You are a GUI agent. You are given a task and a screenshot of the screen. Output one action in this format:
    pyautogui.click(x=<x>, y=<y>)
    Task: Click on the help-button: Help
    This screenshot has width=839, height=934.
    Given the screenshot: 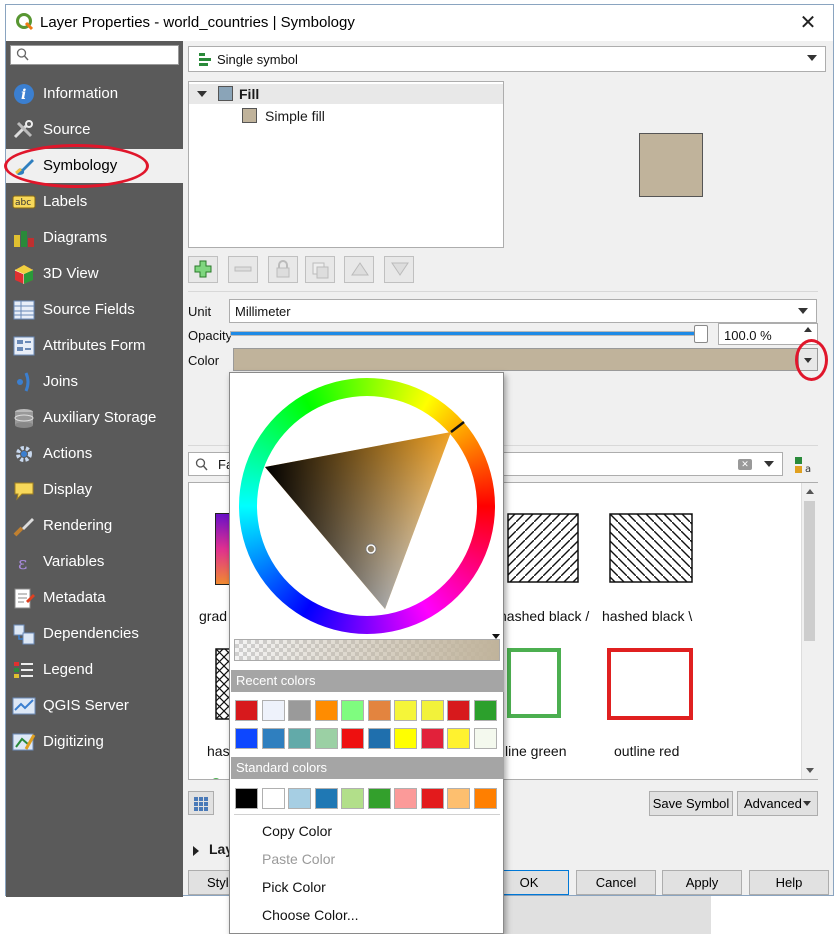 What is the action you would take?
    pyautogui.click(x=789, y=882)
    